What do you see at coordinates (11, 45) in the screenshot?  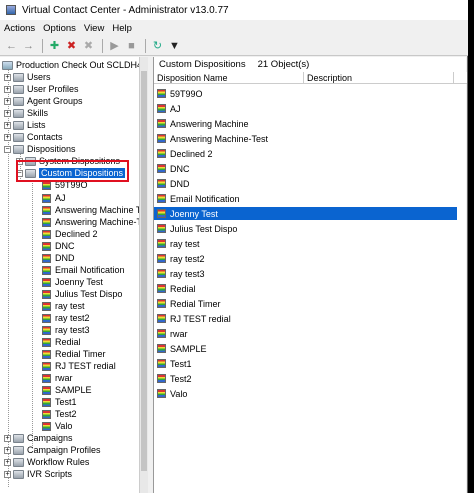 I see `back-arrow-icon: ←` at bounding box center [11, 45].